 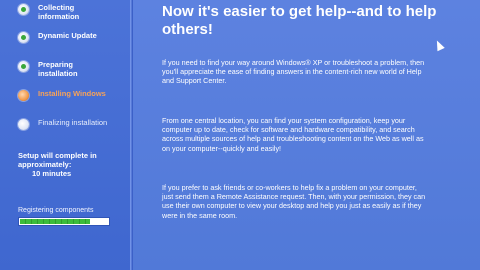 What do you see at coordinates (55, 221) in the screenshot?
I see `progress-bar-fill` at bounding box center [55, 221].